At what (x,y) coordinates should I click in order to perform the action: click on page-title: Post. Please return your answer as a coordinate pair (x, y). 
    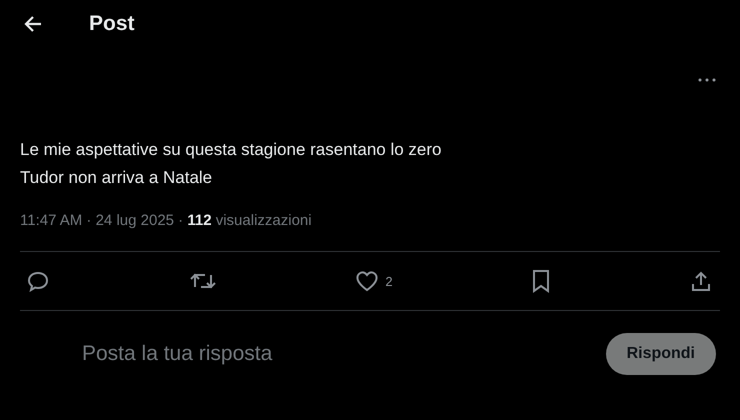
    Looking at the image, I should click on (112, 24).